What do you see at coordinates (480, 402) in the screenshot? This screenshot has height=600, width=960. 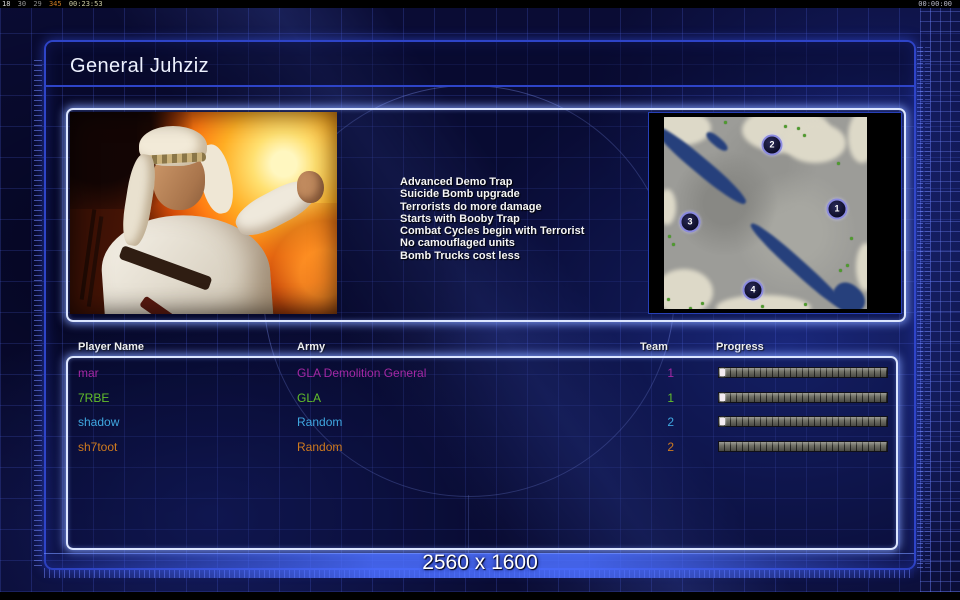 I see `player-row: 7RBE GLA 1` at bounding box center [480, 402].